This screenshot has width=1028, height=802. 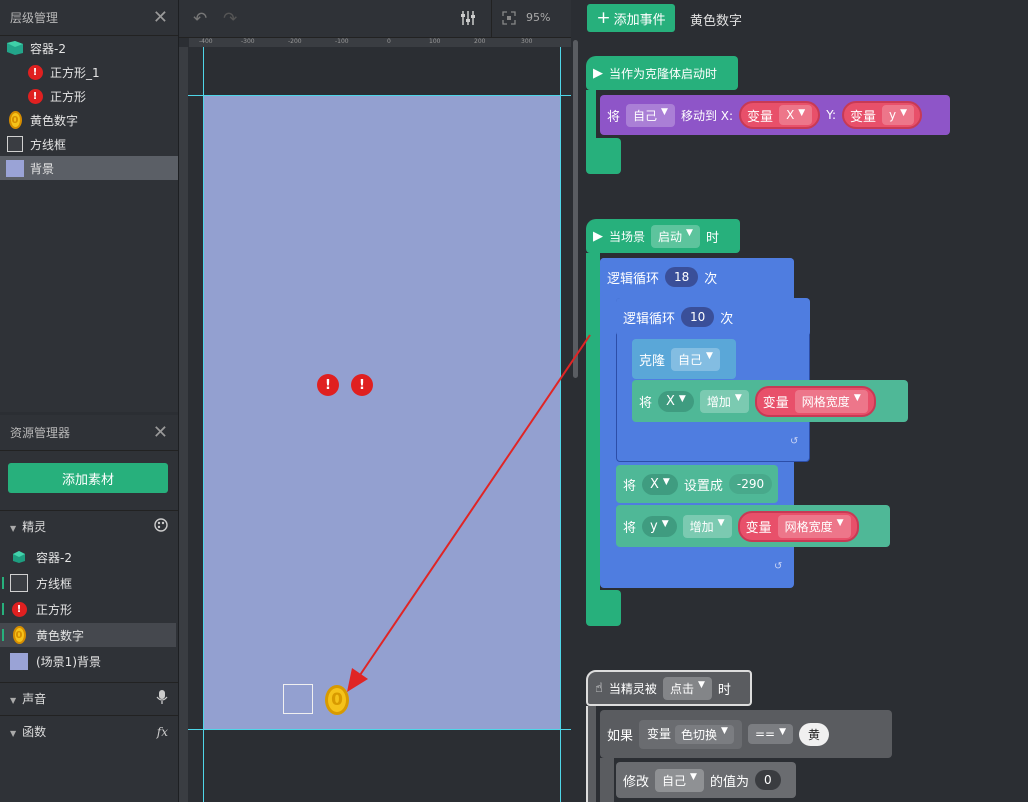 I want to click on value-input: -290, so click(x=750, y=484).